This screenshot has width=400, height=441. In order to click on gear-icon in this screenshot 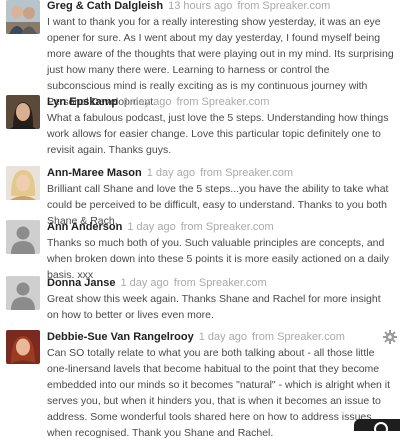, I will do `click(390, 337)`.